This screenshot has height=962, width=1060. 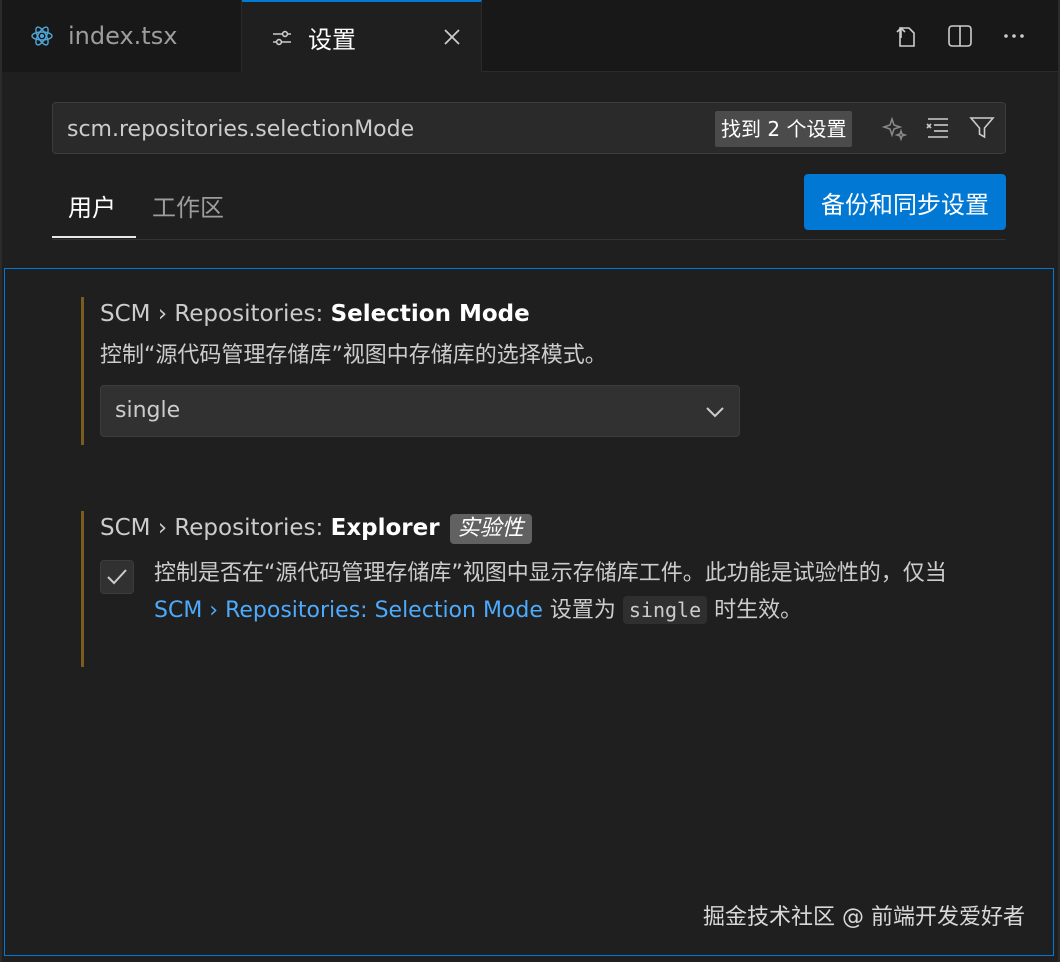 What do you see at coordinates (430, 314) in the screenshot?
I see `setting-name: Selection Mode` at bounding box center [430, 314].